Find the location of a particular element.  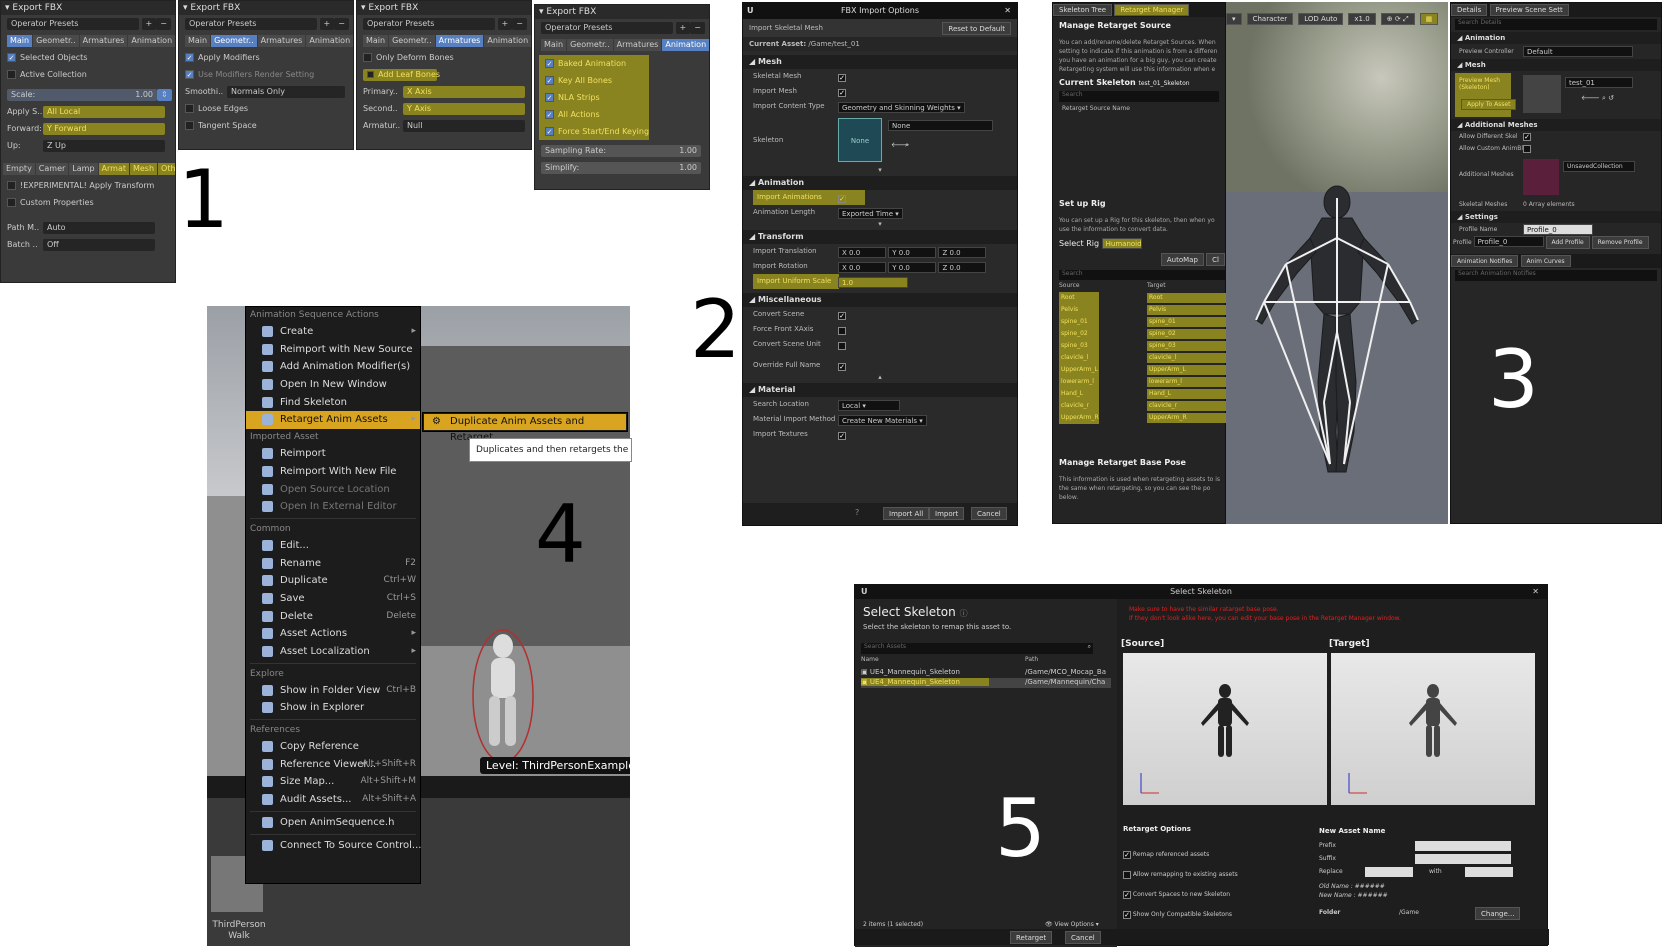

add-leaf-bones-toggle: Add Leaf Bones is located at coordinates (401, 74).